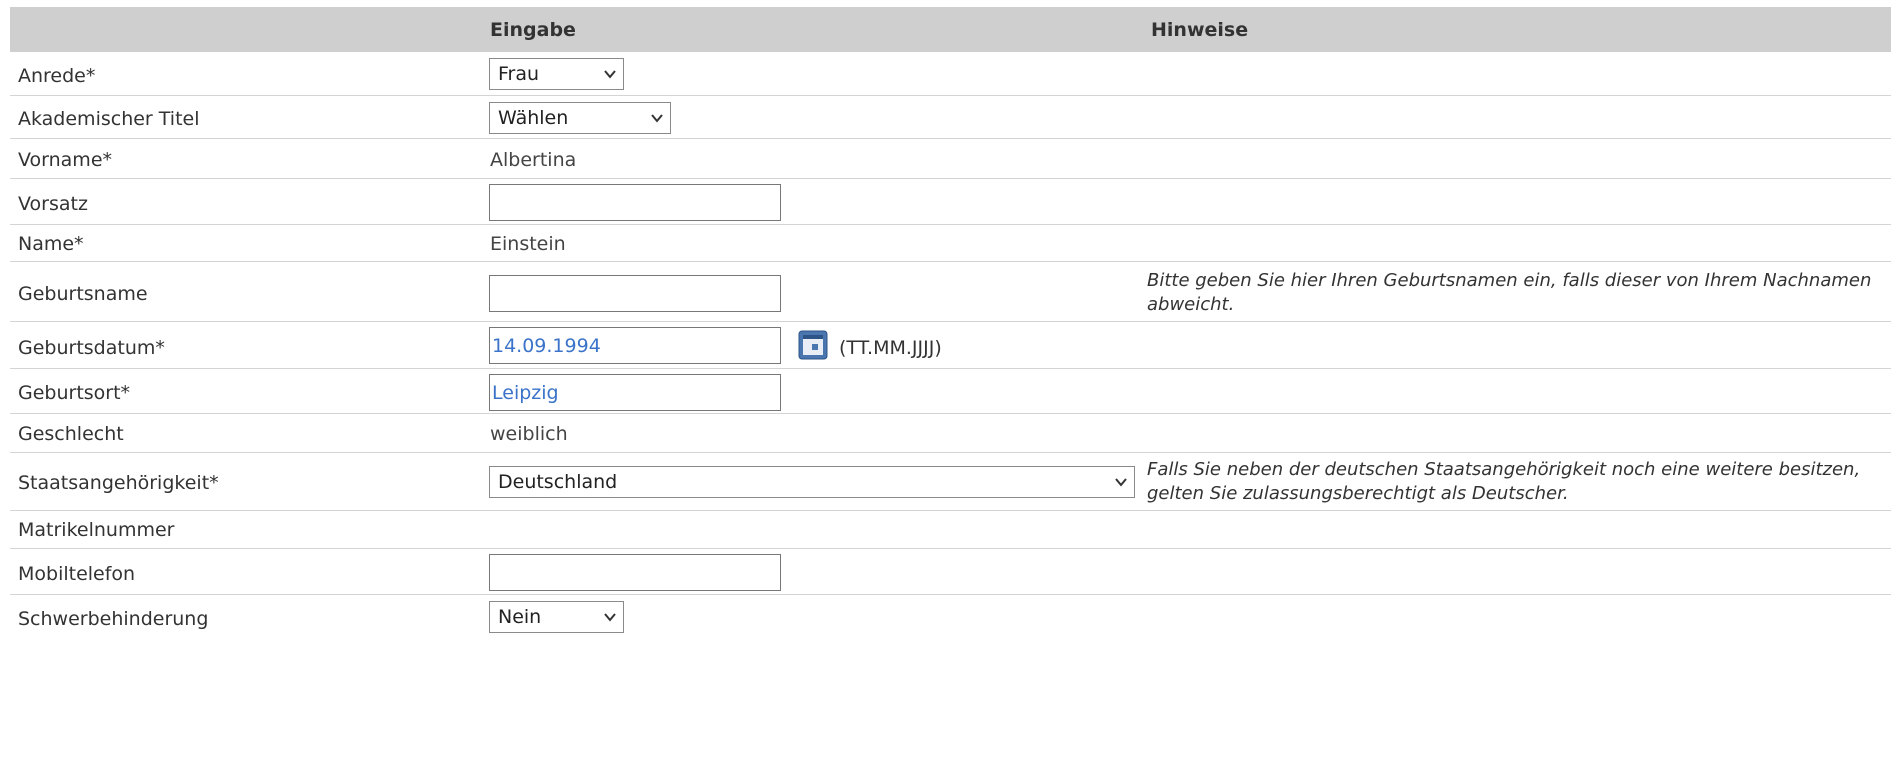  Describe the element at coordinates (118, 483) in the screenshot. I see `staatsangehoerigkeit-label: Staatsangehörigkeit*` at that location.